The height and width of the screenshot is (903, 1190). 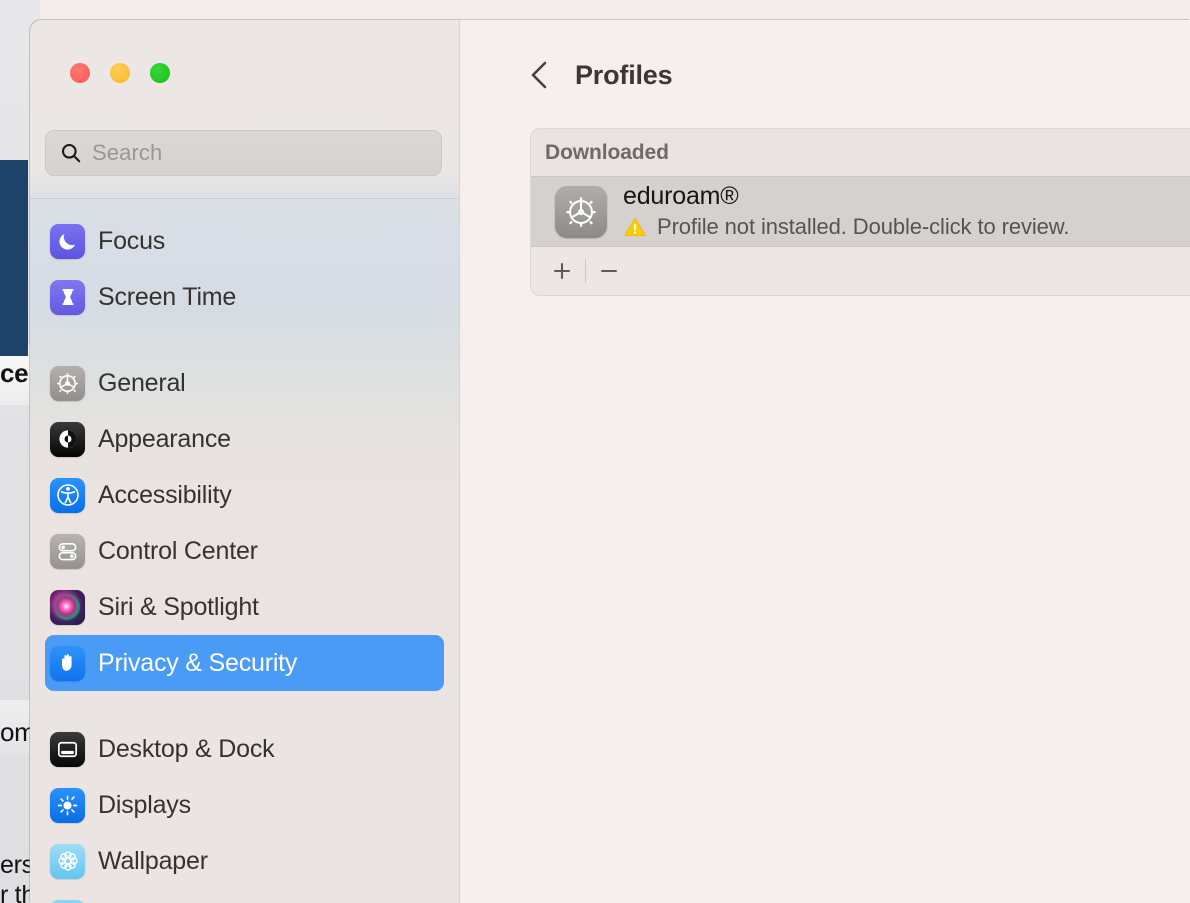 What do you see at coordinates (144, 804) in the screenshot?
I see `sidebar-item-label: Displays` at bounding box center [144, 804].